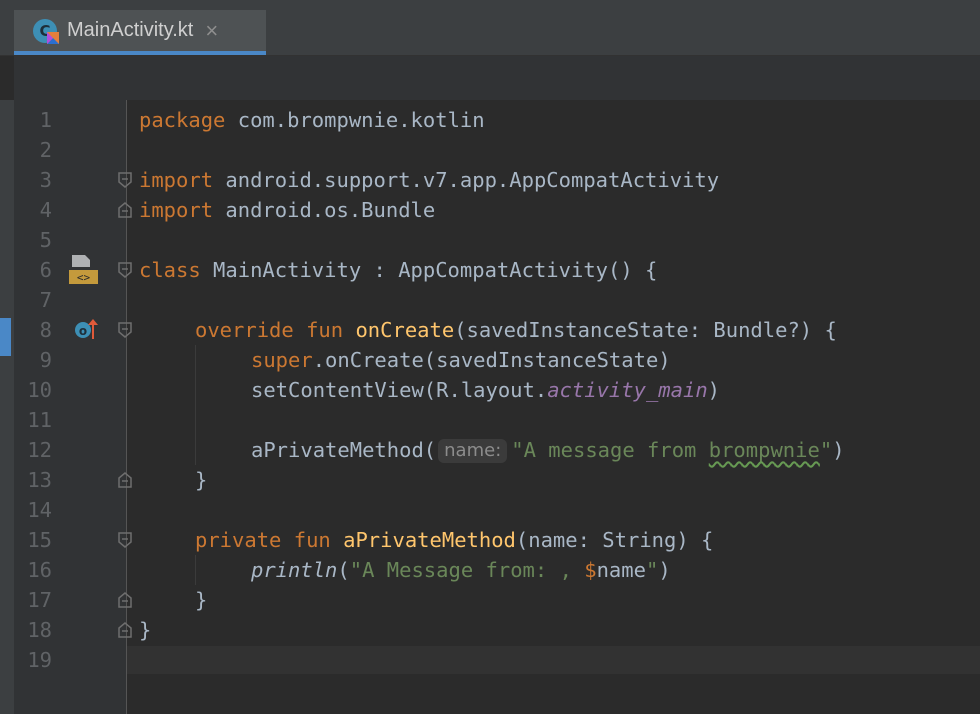 The image size is (980, 714). I want to click on code-line: 5, so click(490, 240).